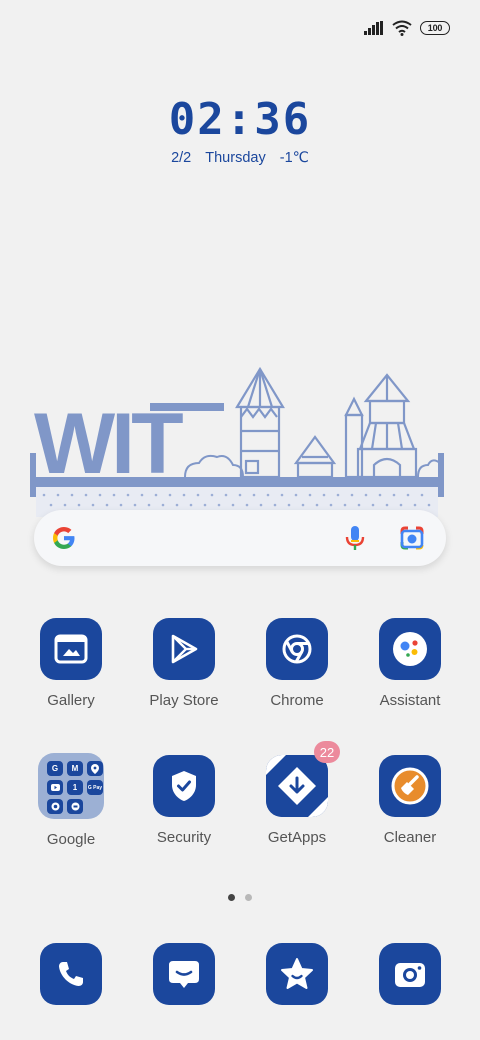 The image size is (480, 1040). Describe the element at coordinates (184, 649) in the screenshot. I see `play-store-icon` at that location.